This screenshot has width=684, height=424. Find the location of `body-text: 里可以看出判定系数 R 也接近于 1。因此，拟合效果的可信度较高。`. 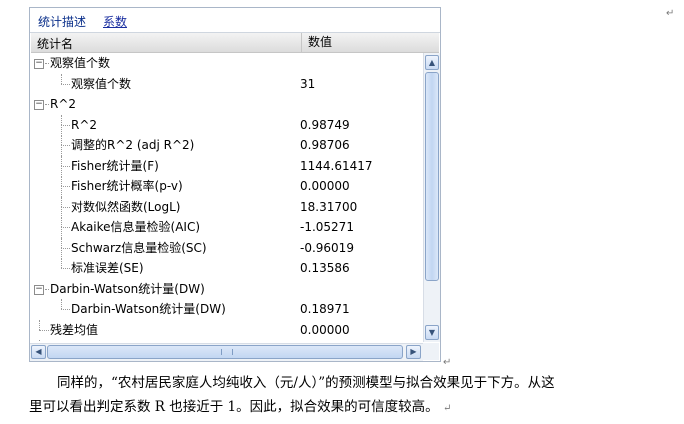

body-text: 里可以看出判定系数 R 也接近于 1。因此，拟合效果的可信度较高。 is located at coordinates (234, 407).